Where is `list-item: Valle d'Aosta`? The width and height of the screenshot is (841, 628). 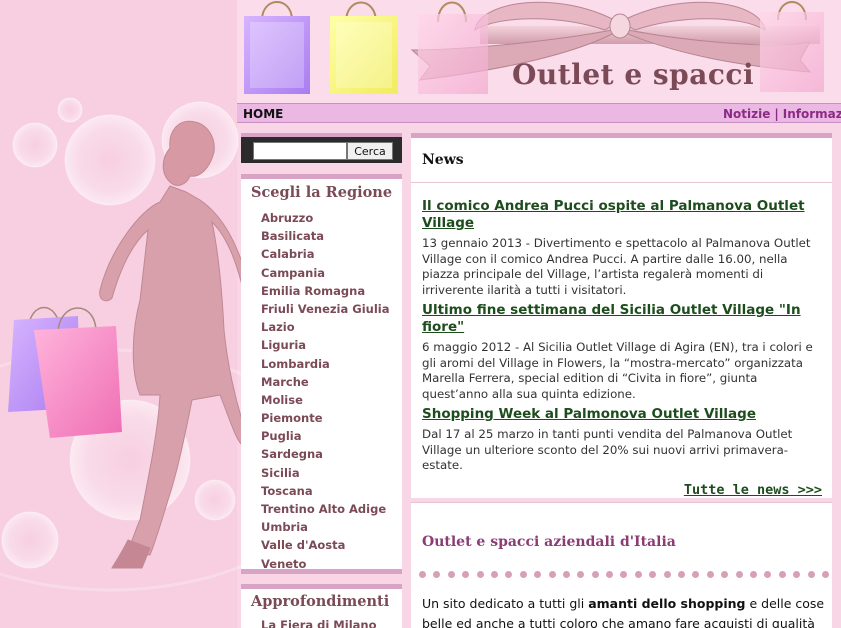
list-item: Valle d'Aosta is located at coordinates (331, 543).